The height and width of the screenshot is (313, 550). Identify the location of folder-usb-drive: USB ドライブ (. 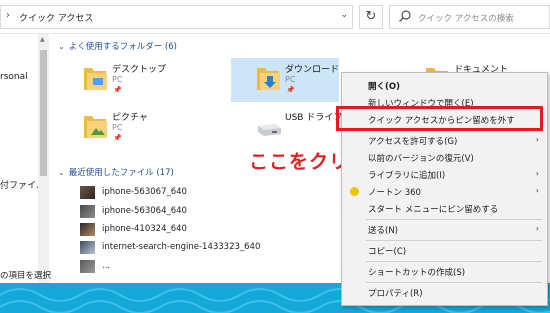
(290, 128).